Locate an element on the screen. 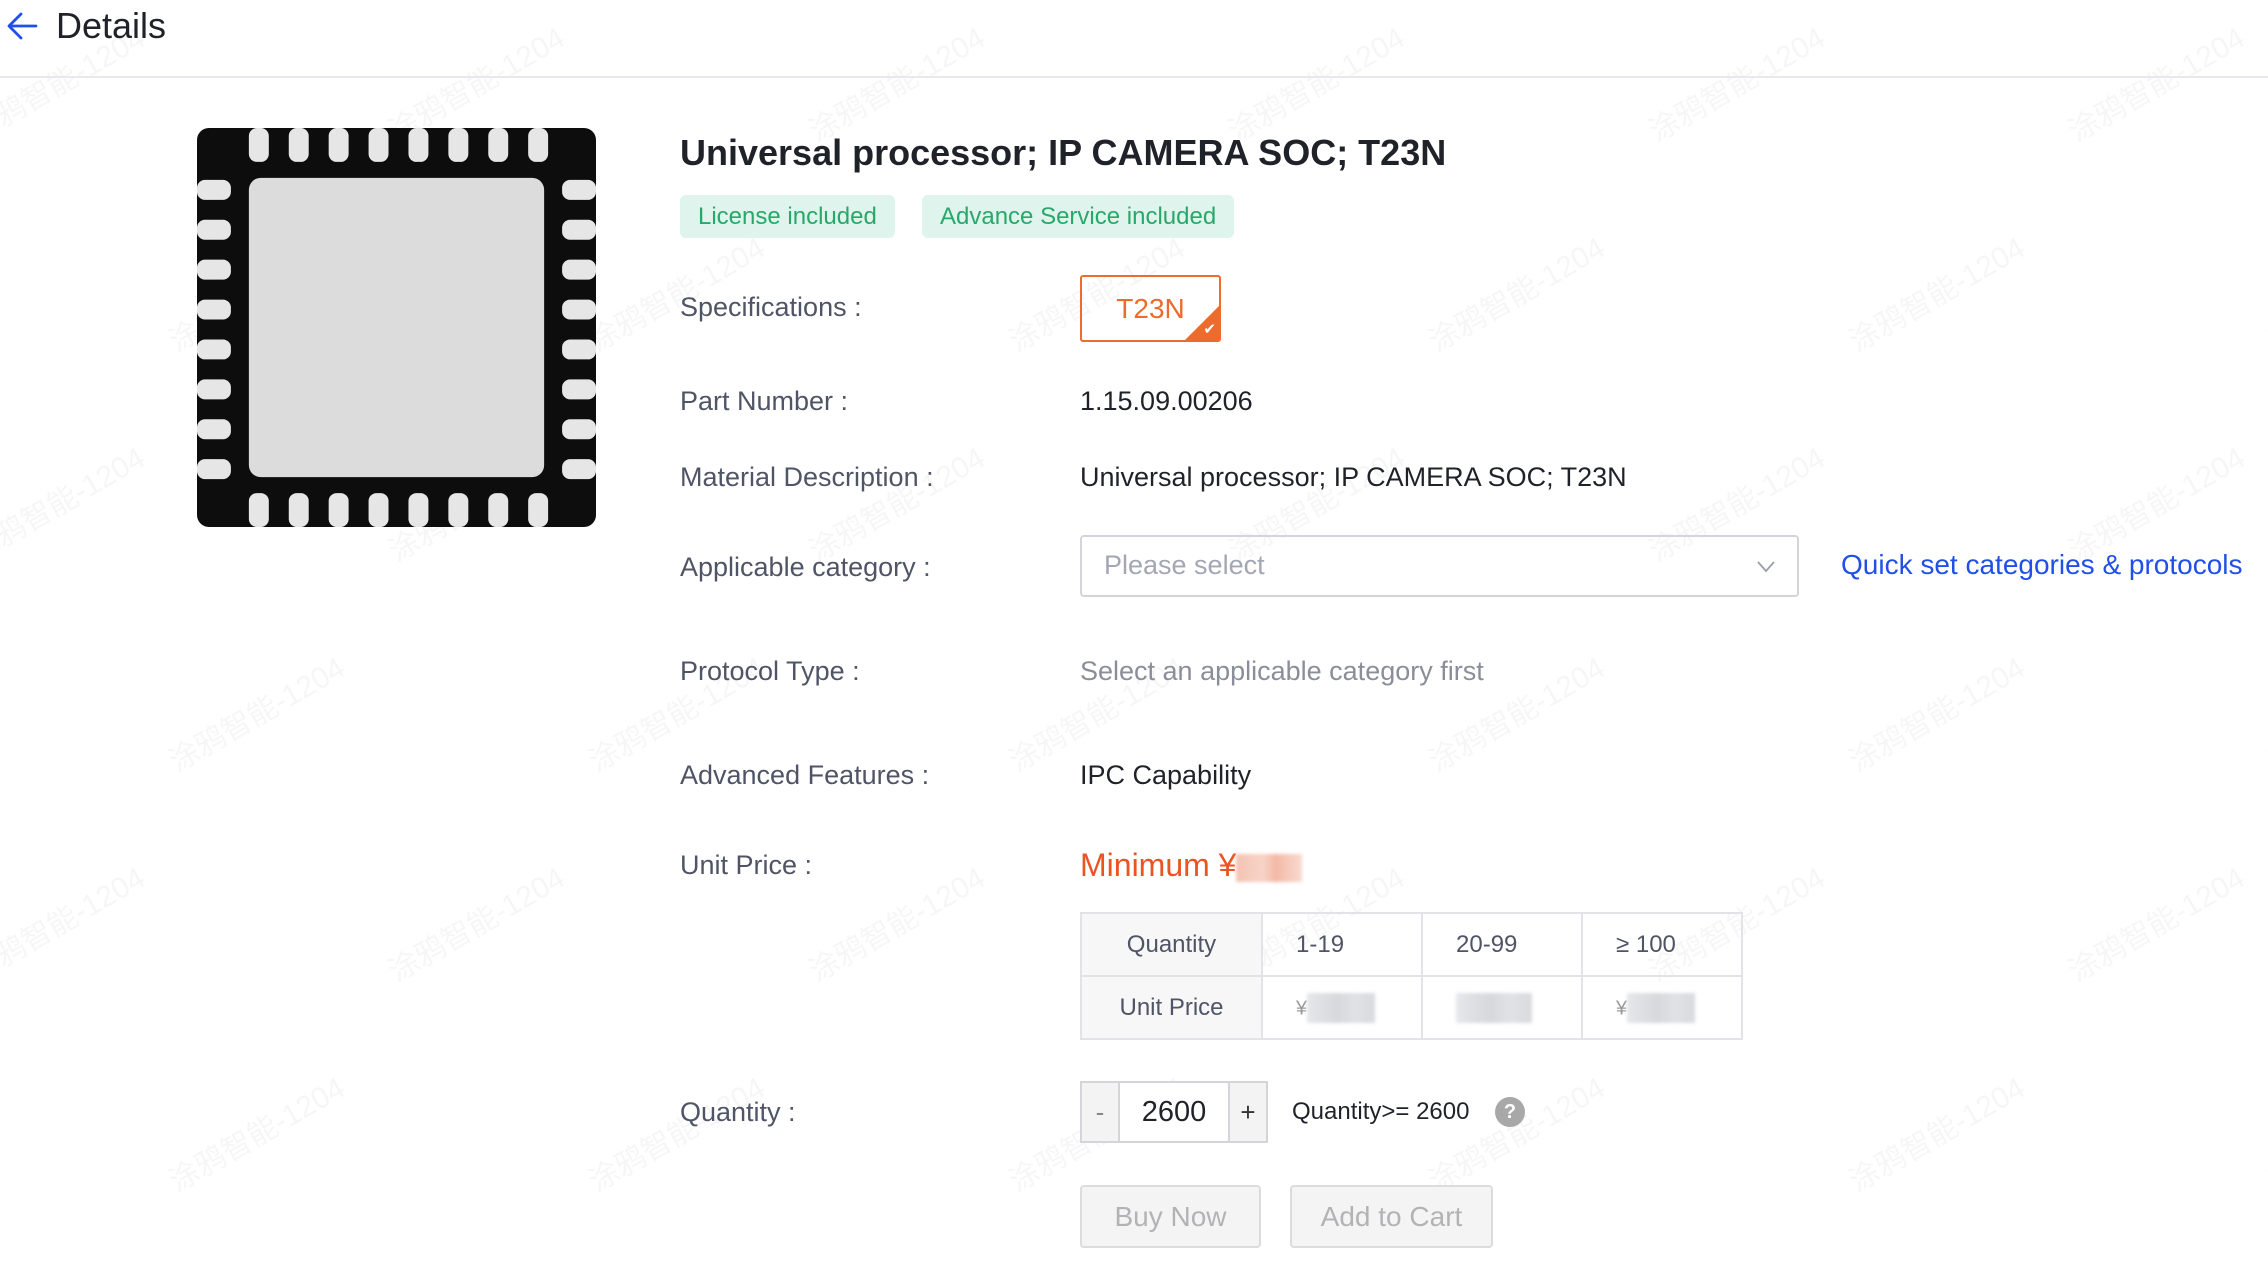  buy-now-button: Buy Now is located at coordinates (1170, 1216).